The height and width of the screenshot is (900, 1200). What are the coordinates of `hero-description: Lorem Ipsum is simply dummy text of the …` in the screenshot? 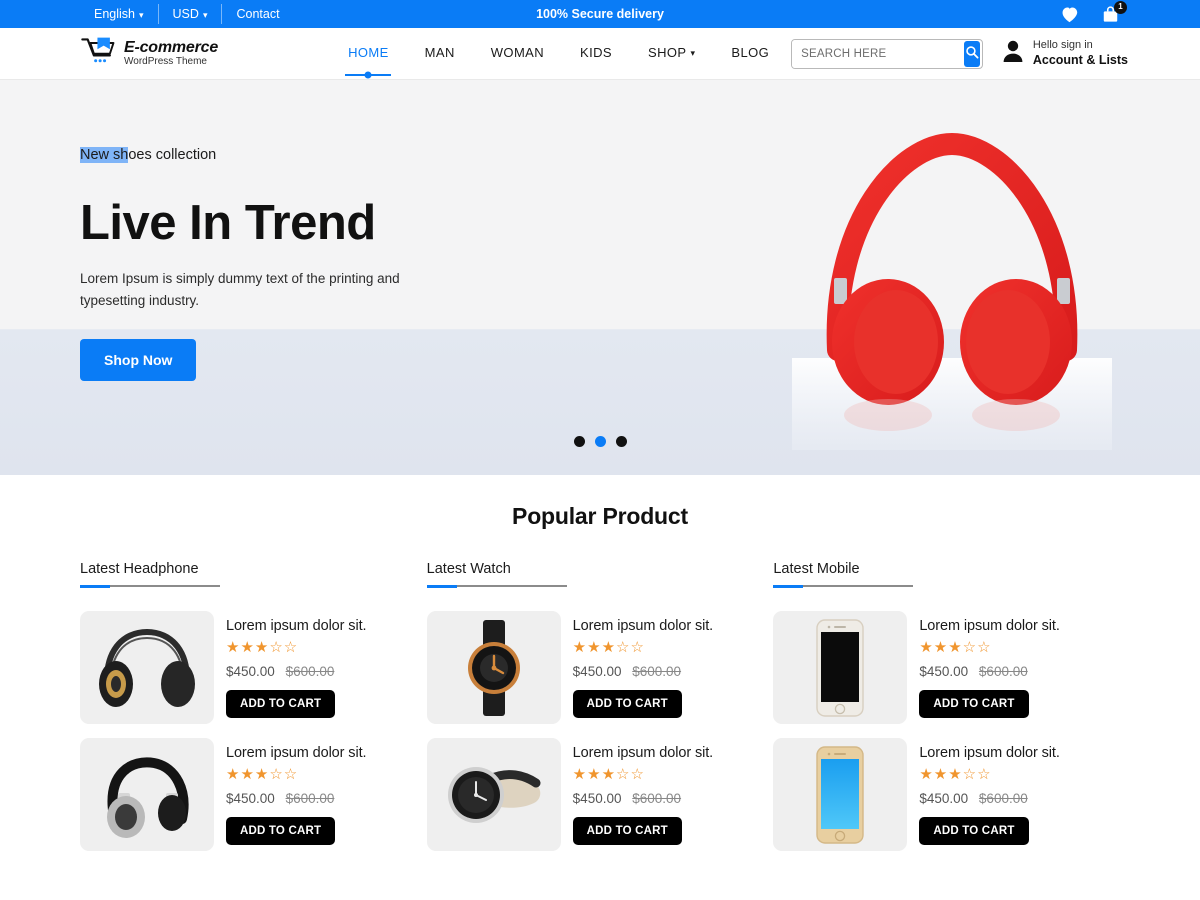 It's located at (240, 290).